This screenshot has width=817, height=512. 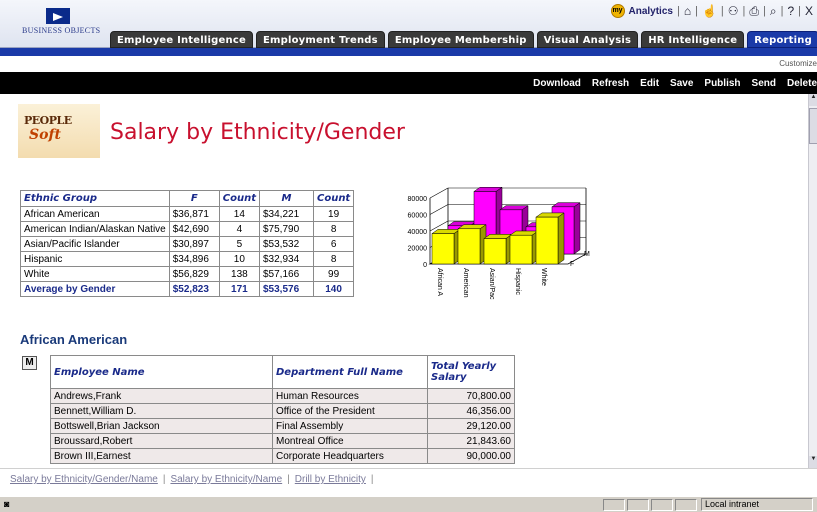 What do you see at coordinates (194, 229) in the screenshot?
I see `female-salary-cell: $42,690` at bounding box center [194, 229].